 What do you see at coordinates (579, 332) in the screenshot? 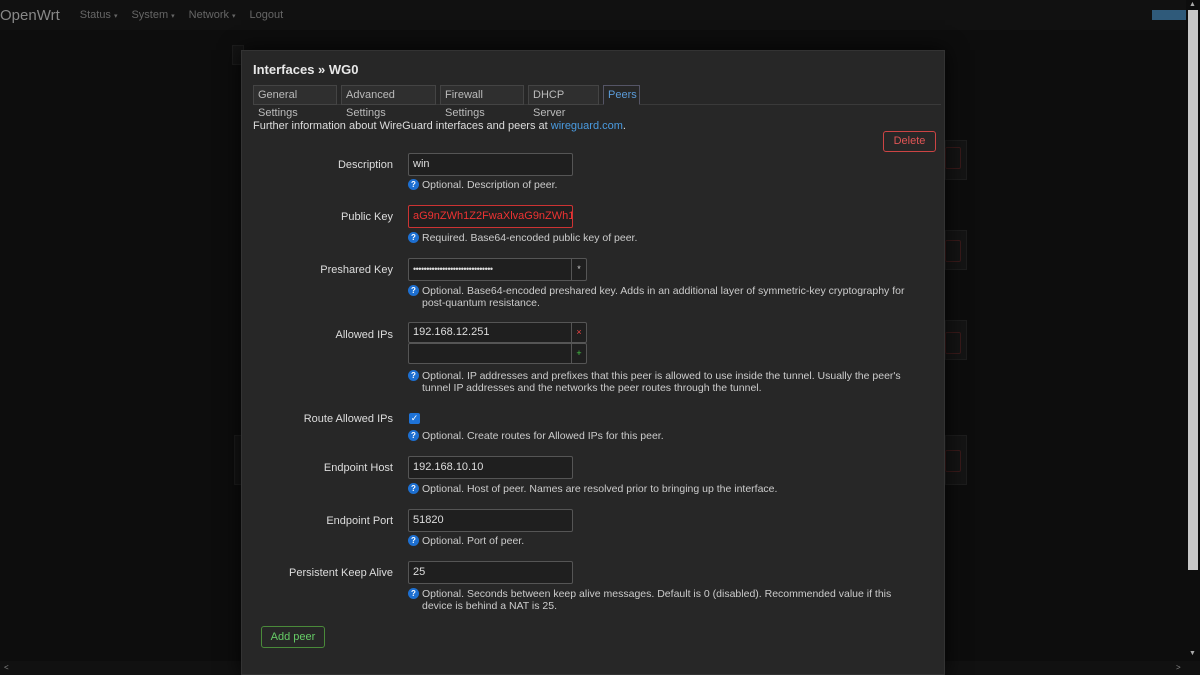
I see `remove-ip-button: ×` at bounding box center [579, 332].